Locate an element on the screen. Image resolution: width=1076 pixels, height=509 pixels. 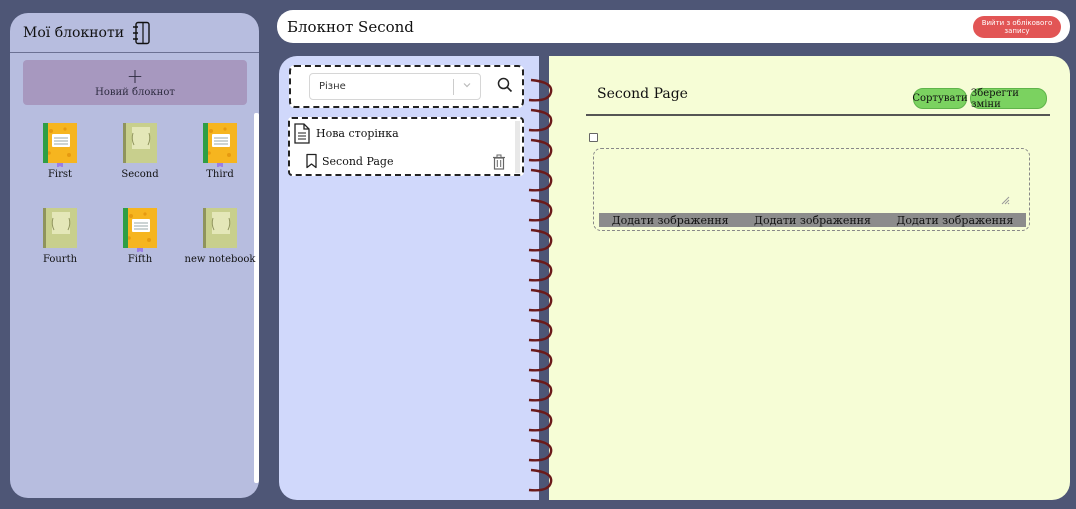
plus-icon: + is located at coordinates (135, 76).